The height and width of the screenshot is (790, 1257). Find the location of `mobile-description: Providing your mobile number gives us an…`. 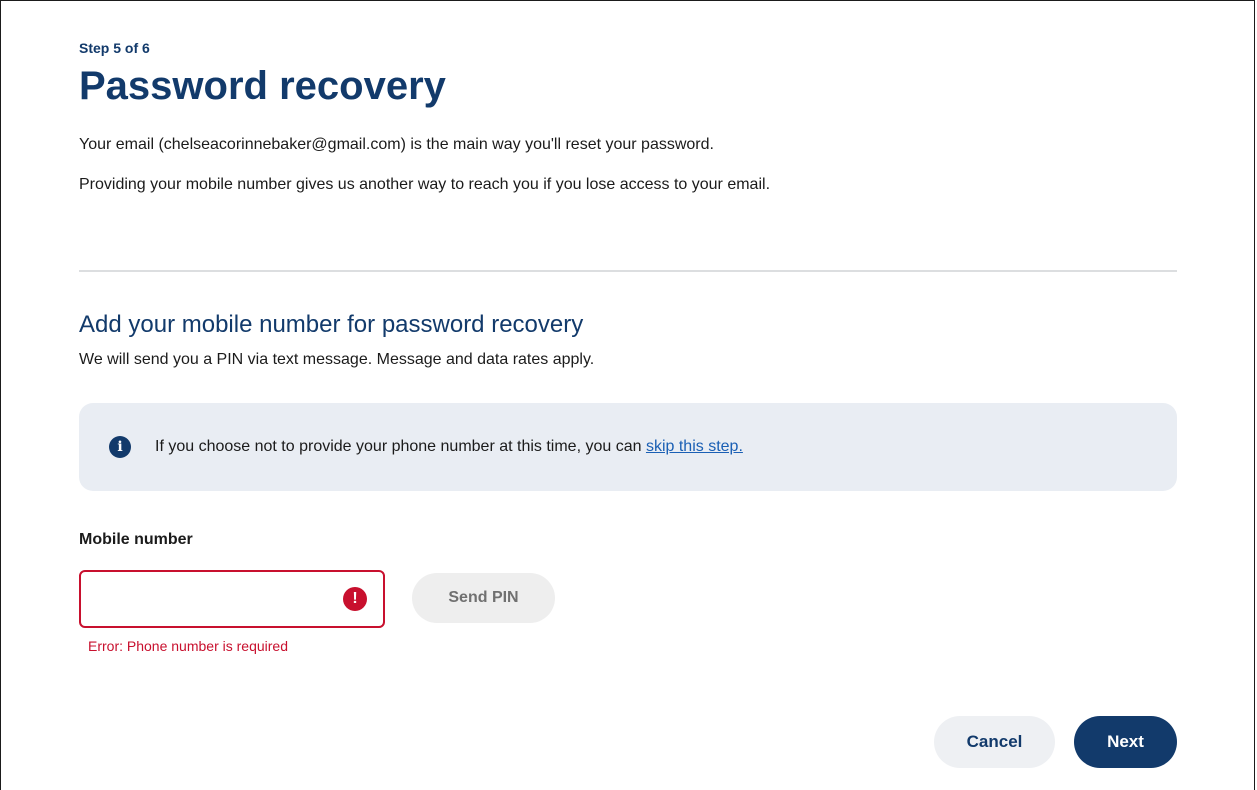

mobile-description: Providing your mobile number gives us an… is located at coordinates (425, 184).